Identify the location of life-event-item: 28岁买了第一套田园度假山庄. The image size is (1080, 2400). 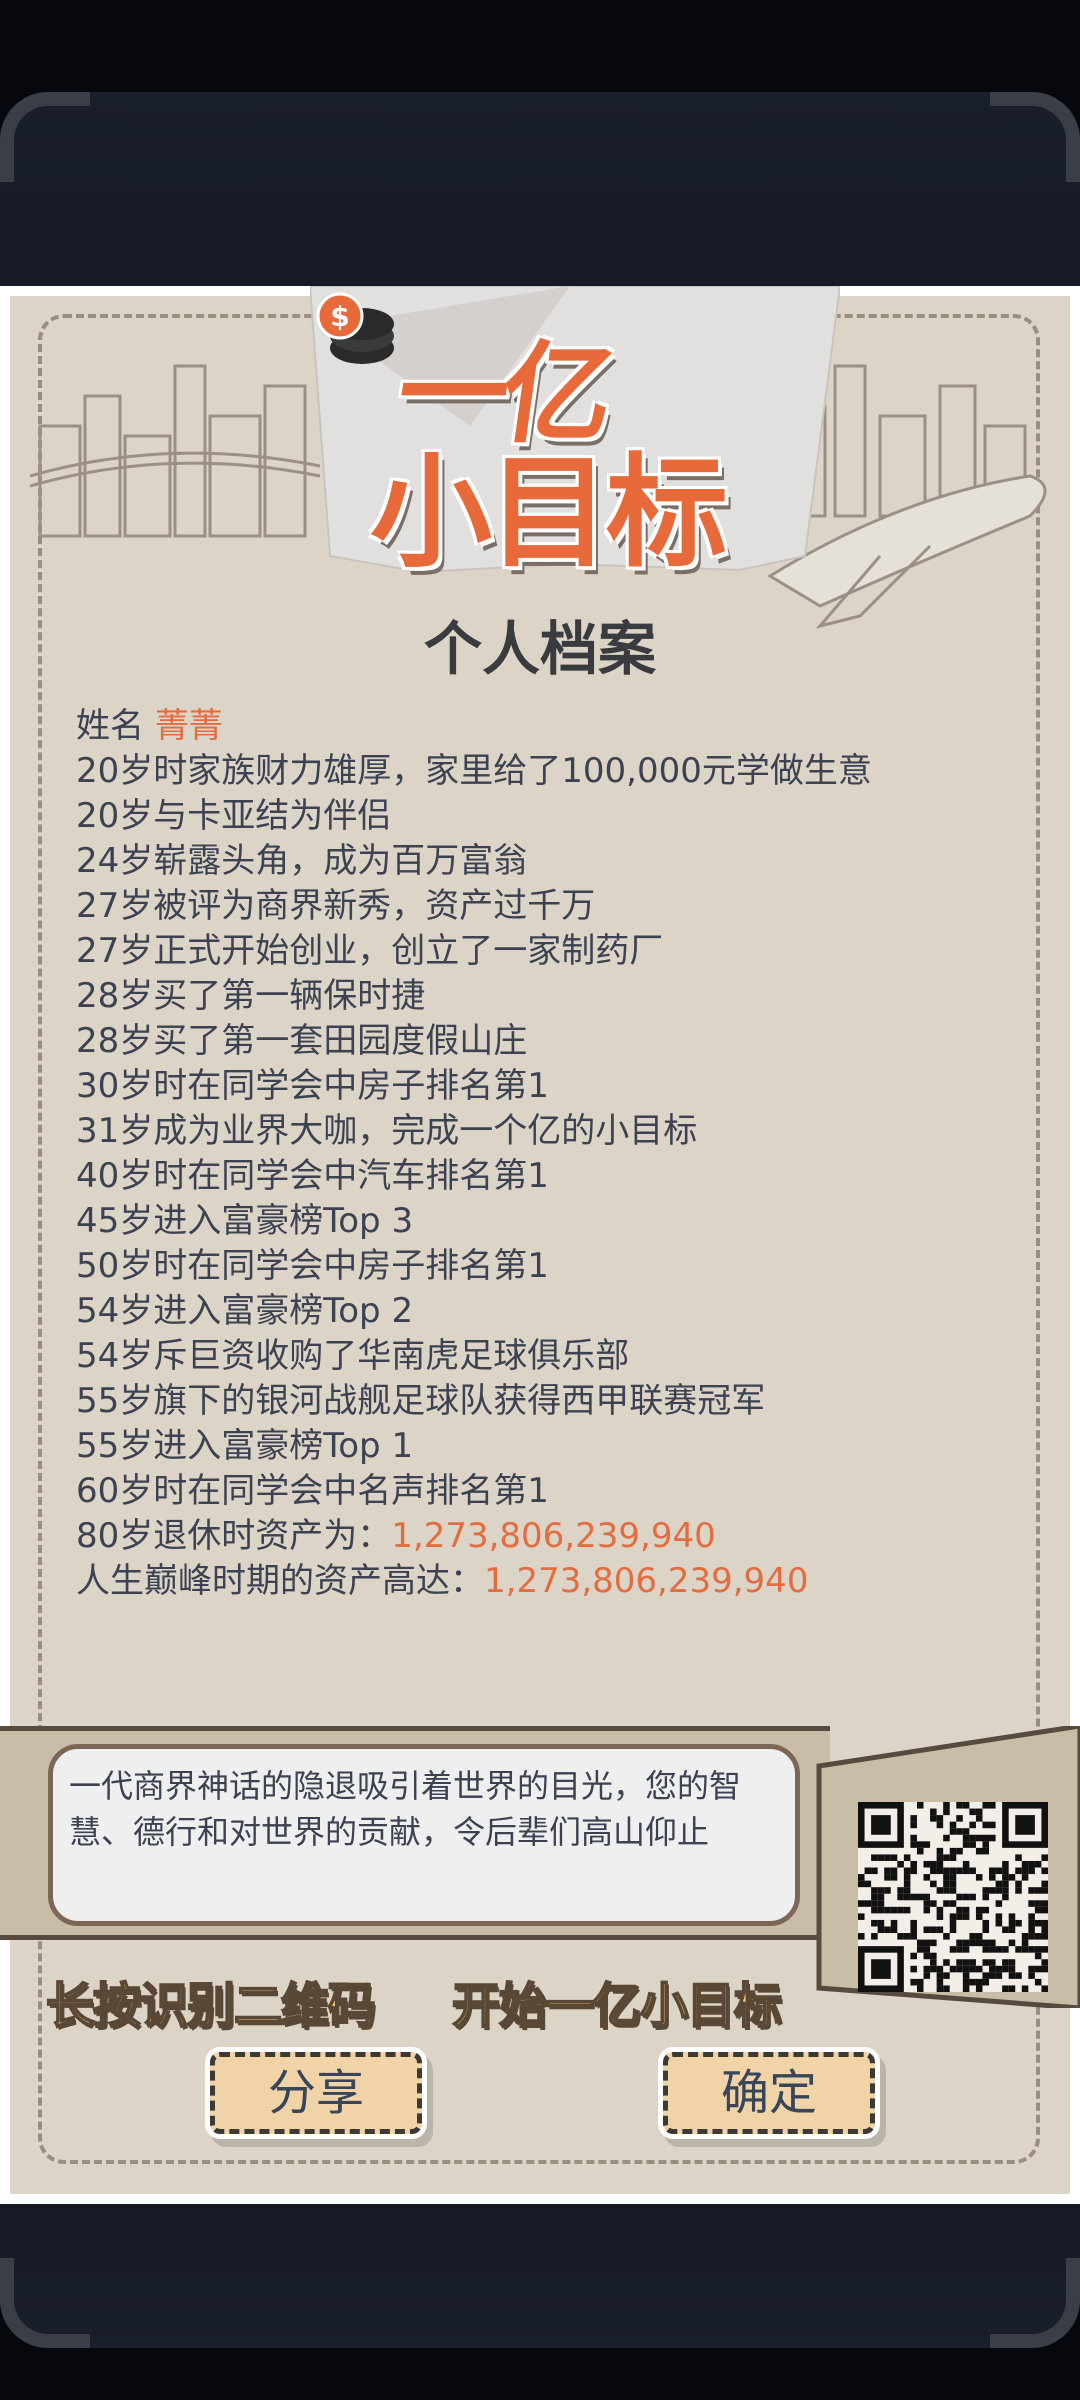
(302, 1041).